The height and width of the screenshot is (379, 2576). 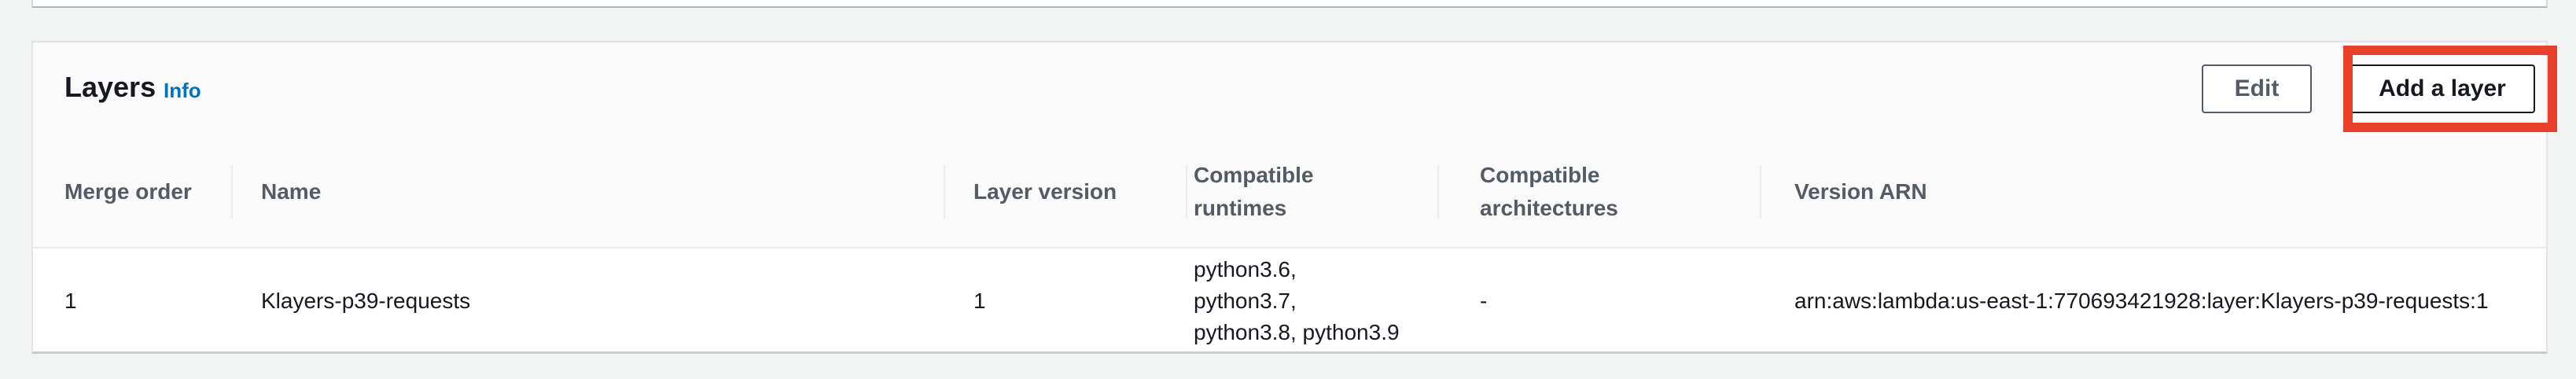 I want to click on column-header-version-arn: Version ARN, so click(x=2148, y=192).